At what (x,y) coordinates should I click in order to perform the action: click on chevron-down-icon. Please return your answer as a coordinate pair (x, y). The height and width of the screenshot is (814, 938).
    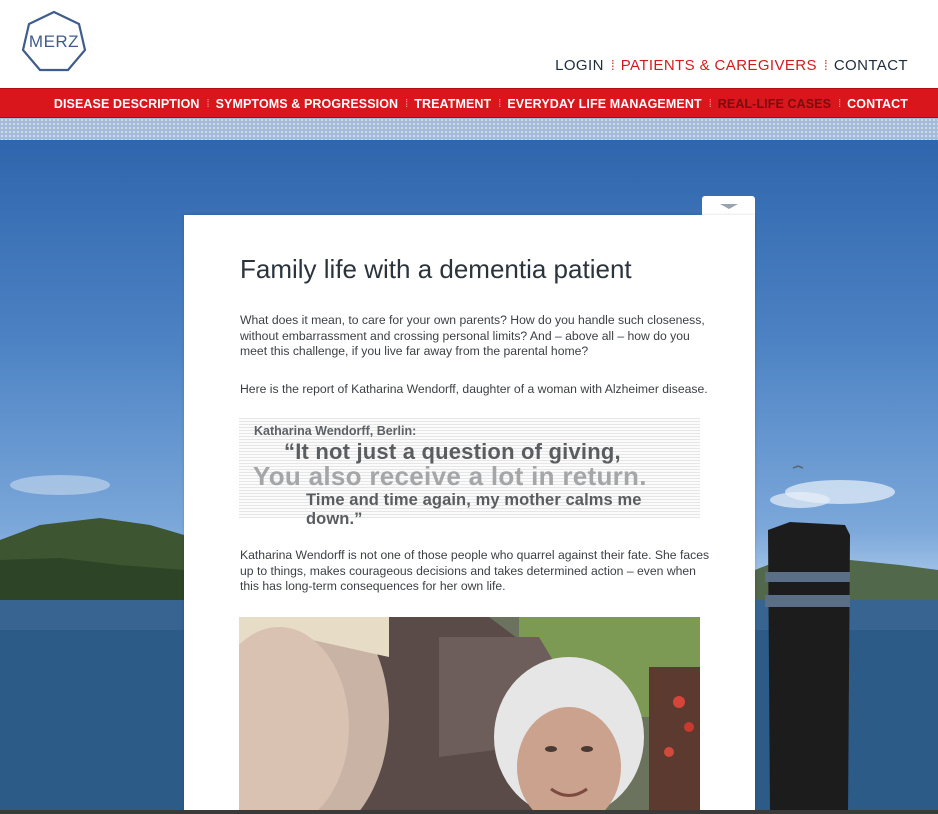
    Looking at the image, I should click on (729, 206).